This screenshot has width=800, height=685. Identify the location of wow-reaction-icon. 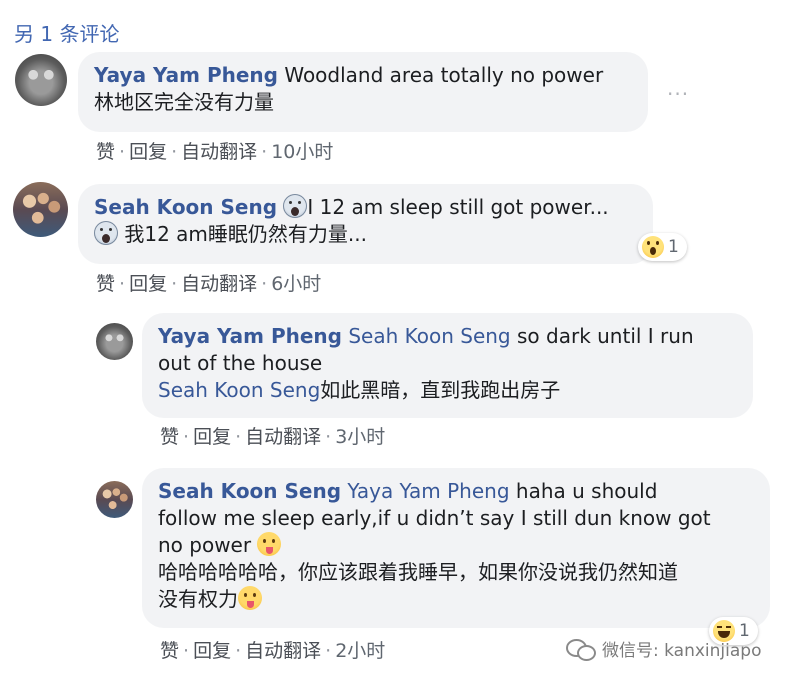
(653, 247).